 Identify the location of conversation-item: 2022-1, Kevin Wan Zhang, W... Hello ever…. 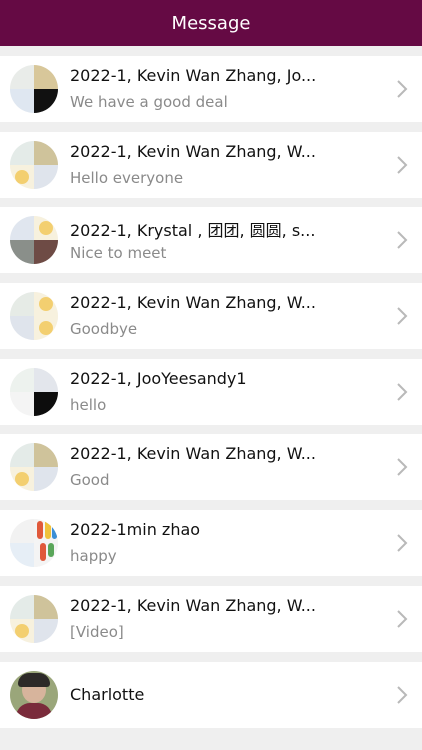
(211, 164).